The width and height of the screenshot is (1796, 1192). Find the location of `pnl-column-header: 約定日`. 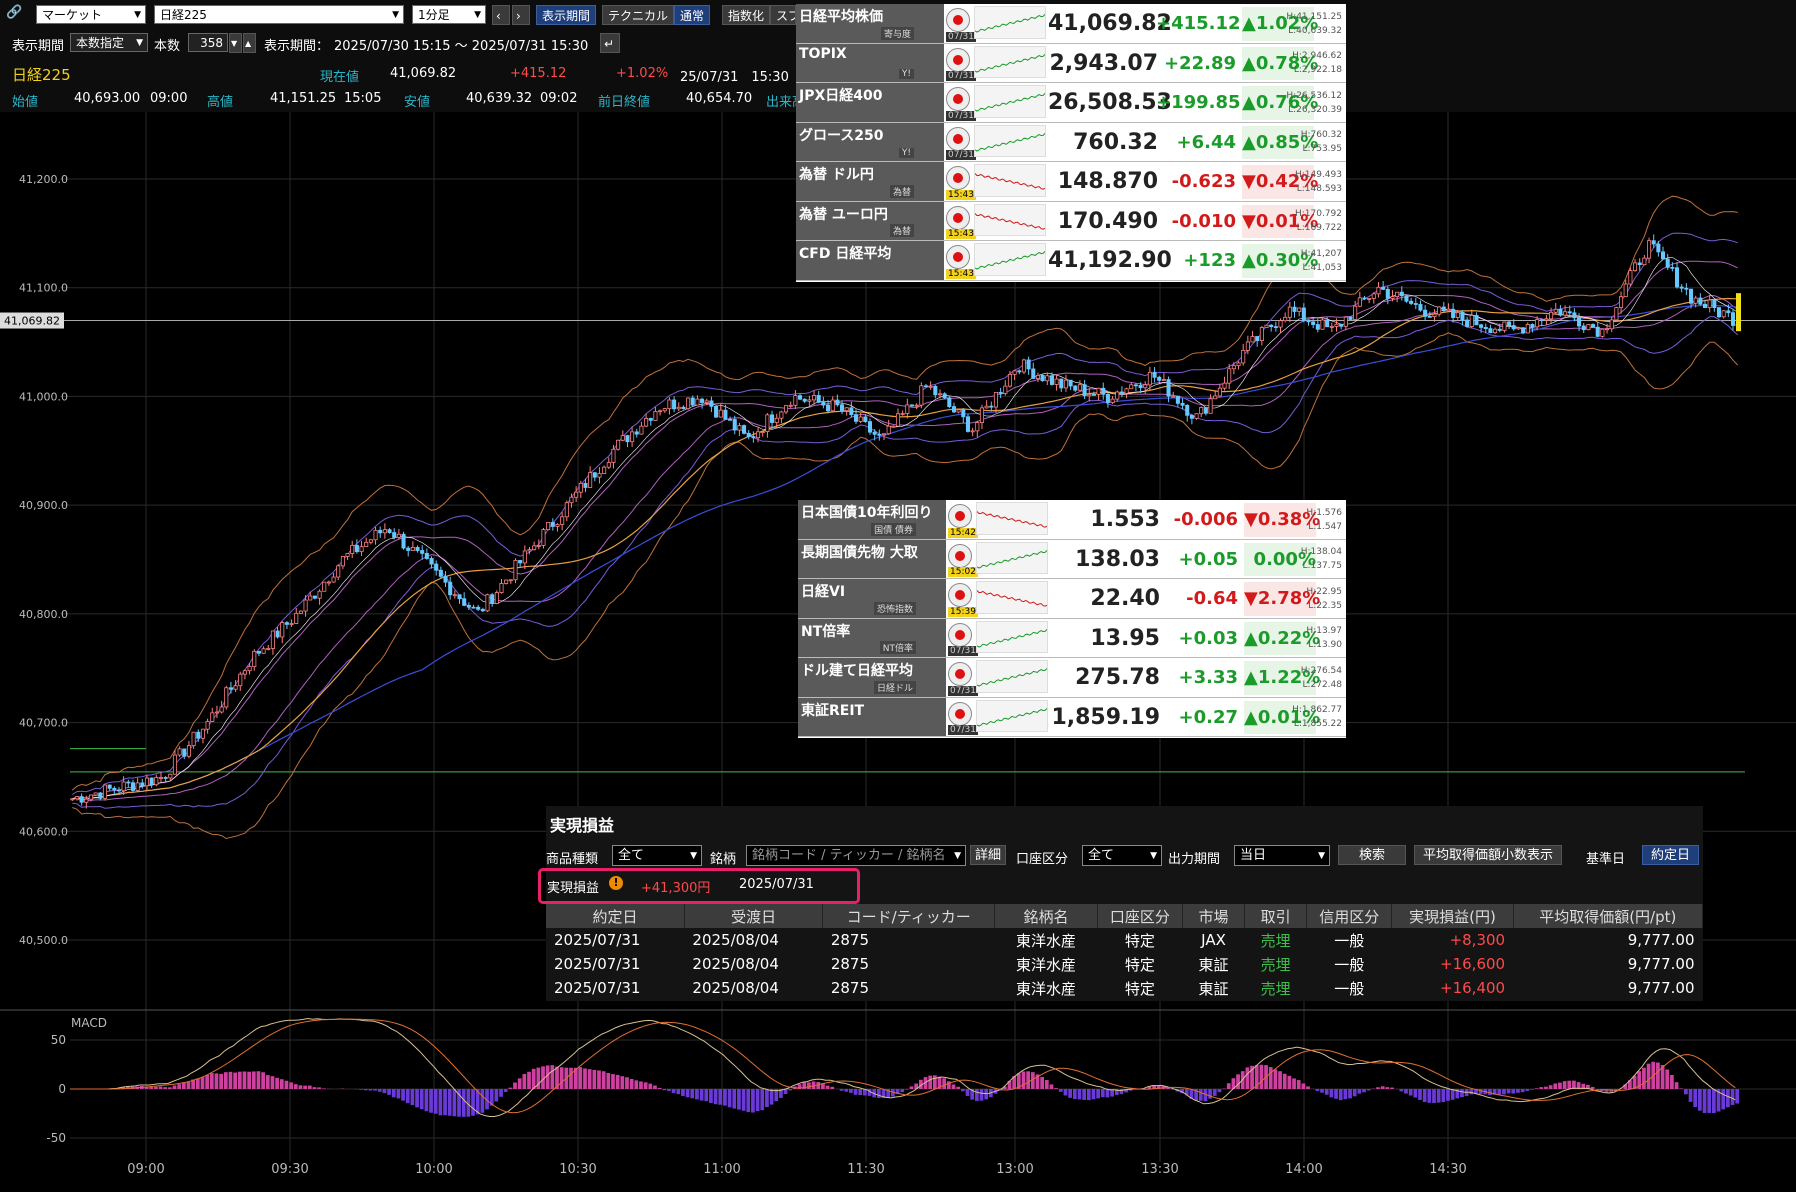

pnl-column-header: 約定日 is located at coordinates (615, 916).